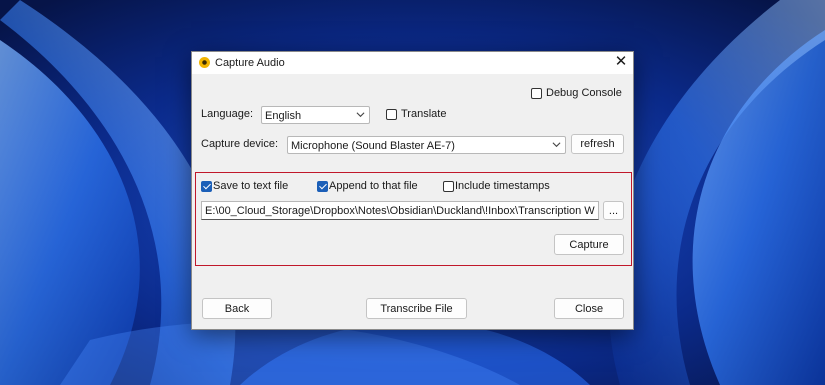 This screenshot has width=825, height=385. I want to click on save-to-text-file-checkbox, so click(206, 186).